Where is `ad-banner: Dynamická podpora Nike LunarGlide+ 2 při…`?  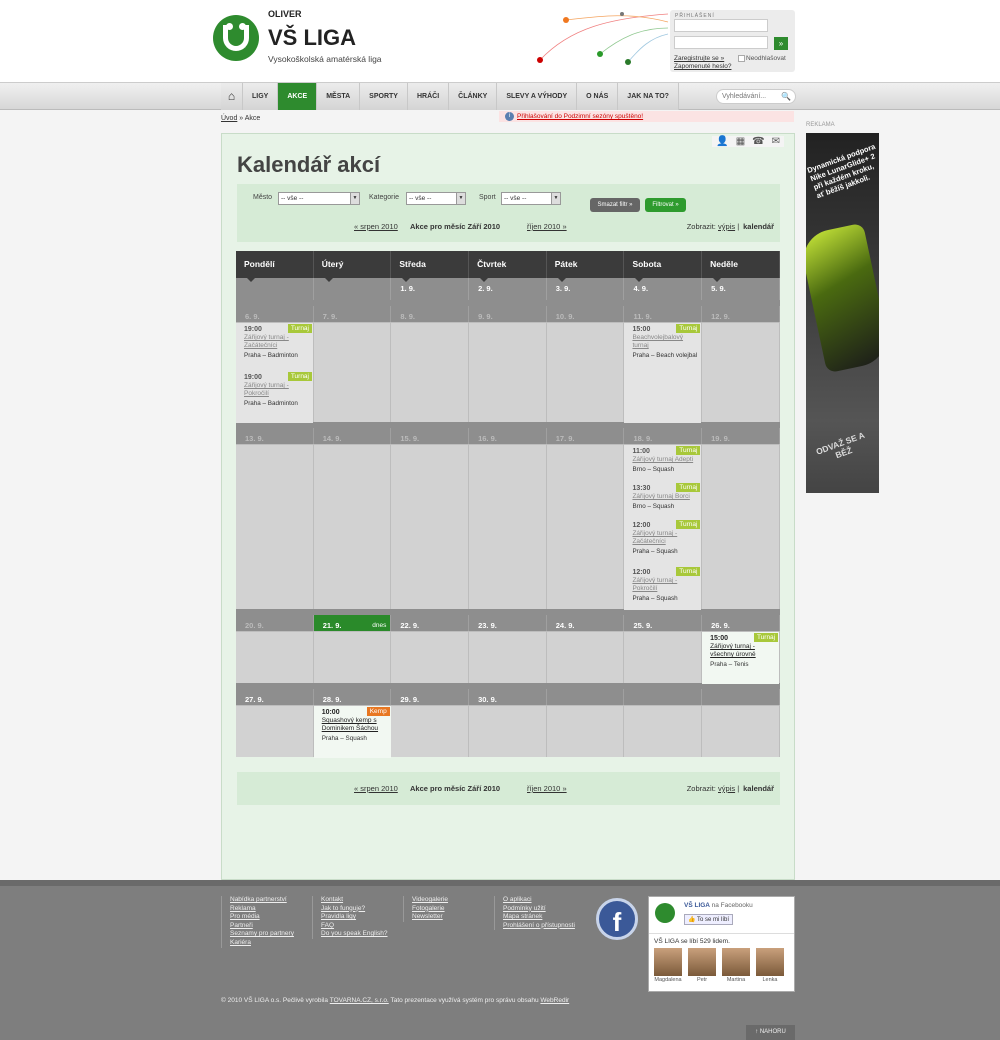
ad-banner: Dynamická podpora Nike LunarGlide+ 2 při… is located at coordinates (842, 313).